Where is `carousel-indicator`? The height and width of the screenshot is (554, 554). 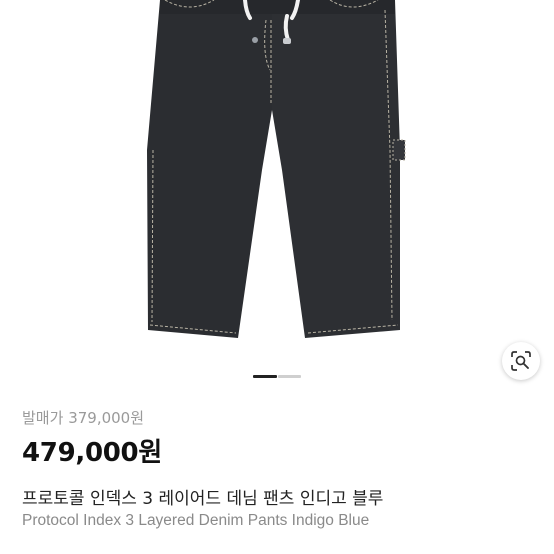 carousel-indicator is located at coordinates (277, 377).